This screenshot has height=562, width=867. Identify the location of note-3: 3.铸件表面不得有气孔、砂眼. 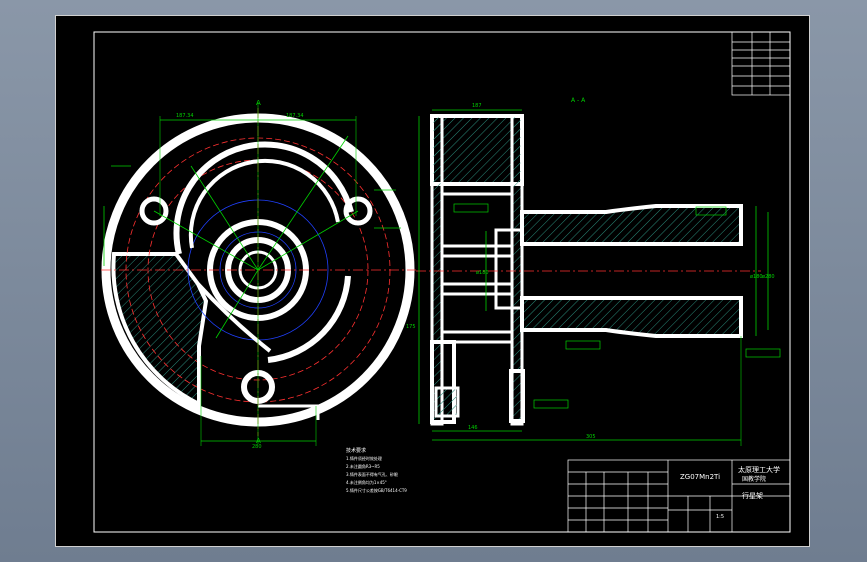
(372, 474).